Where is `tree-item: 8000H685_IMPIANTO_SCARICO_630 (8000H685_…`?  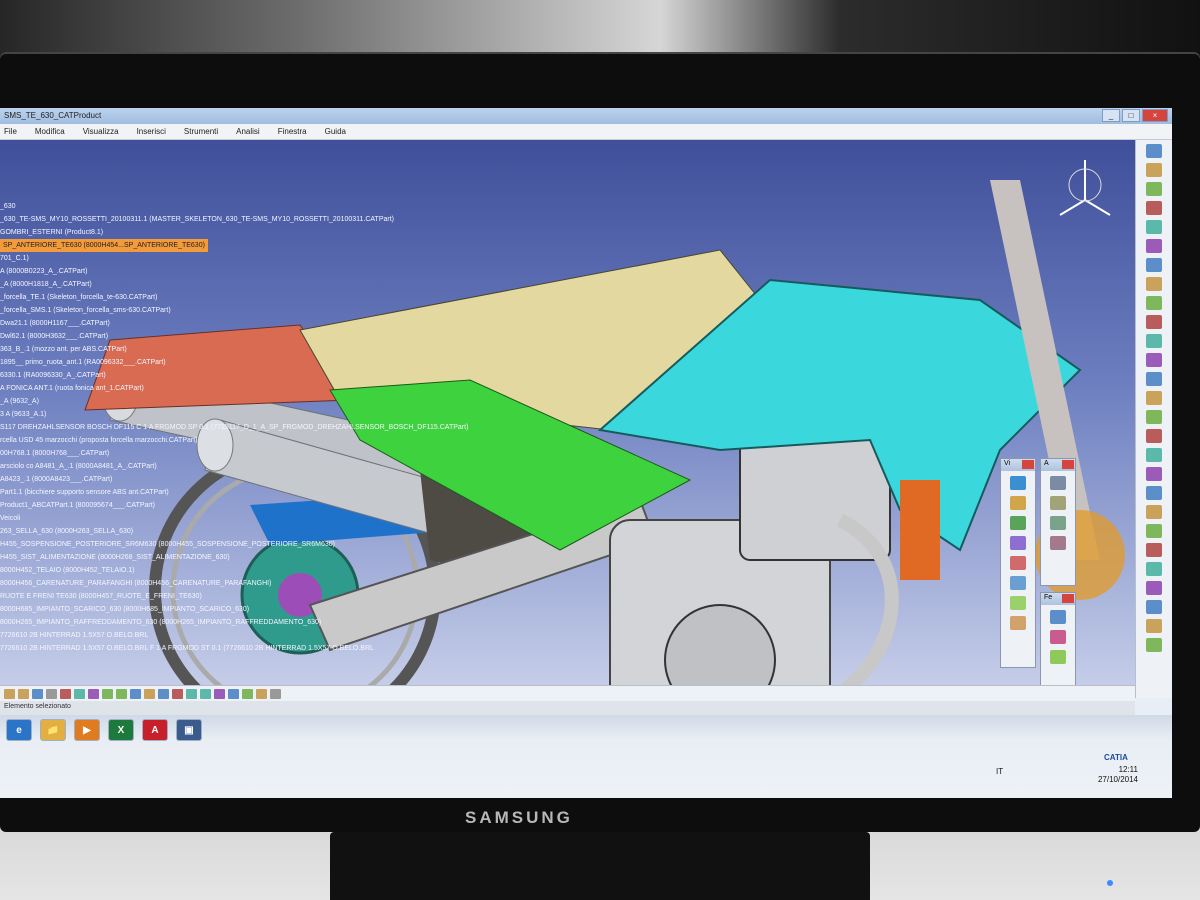
tree-item: 8000H685_IMPIANTO_SCARICO_630 (8000H685_… is located at coordinates (230, 609).